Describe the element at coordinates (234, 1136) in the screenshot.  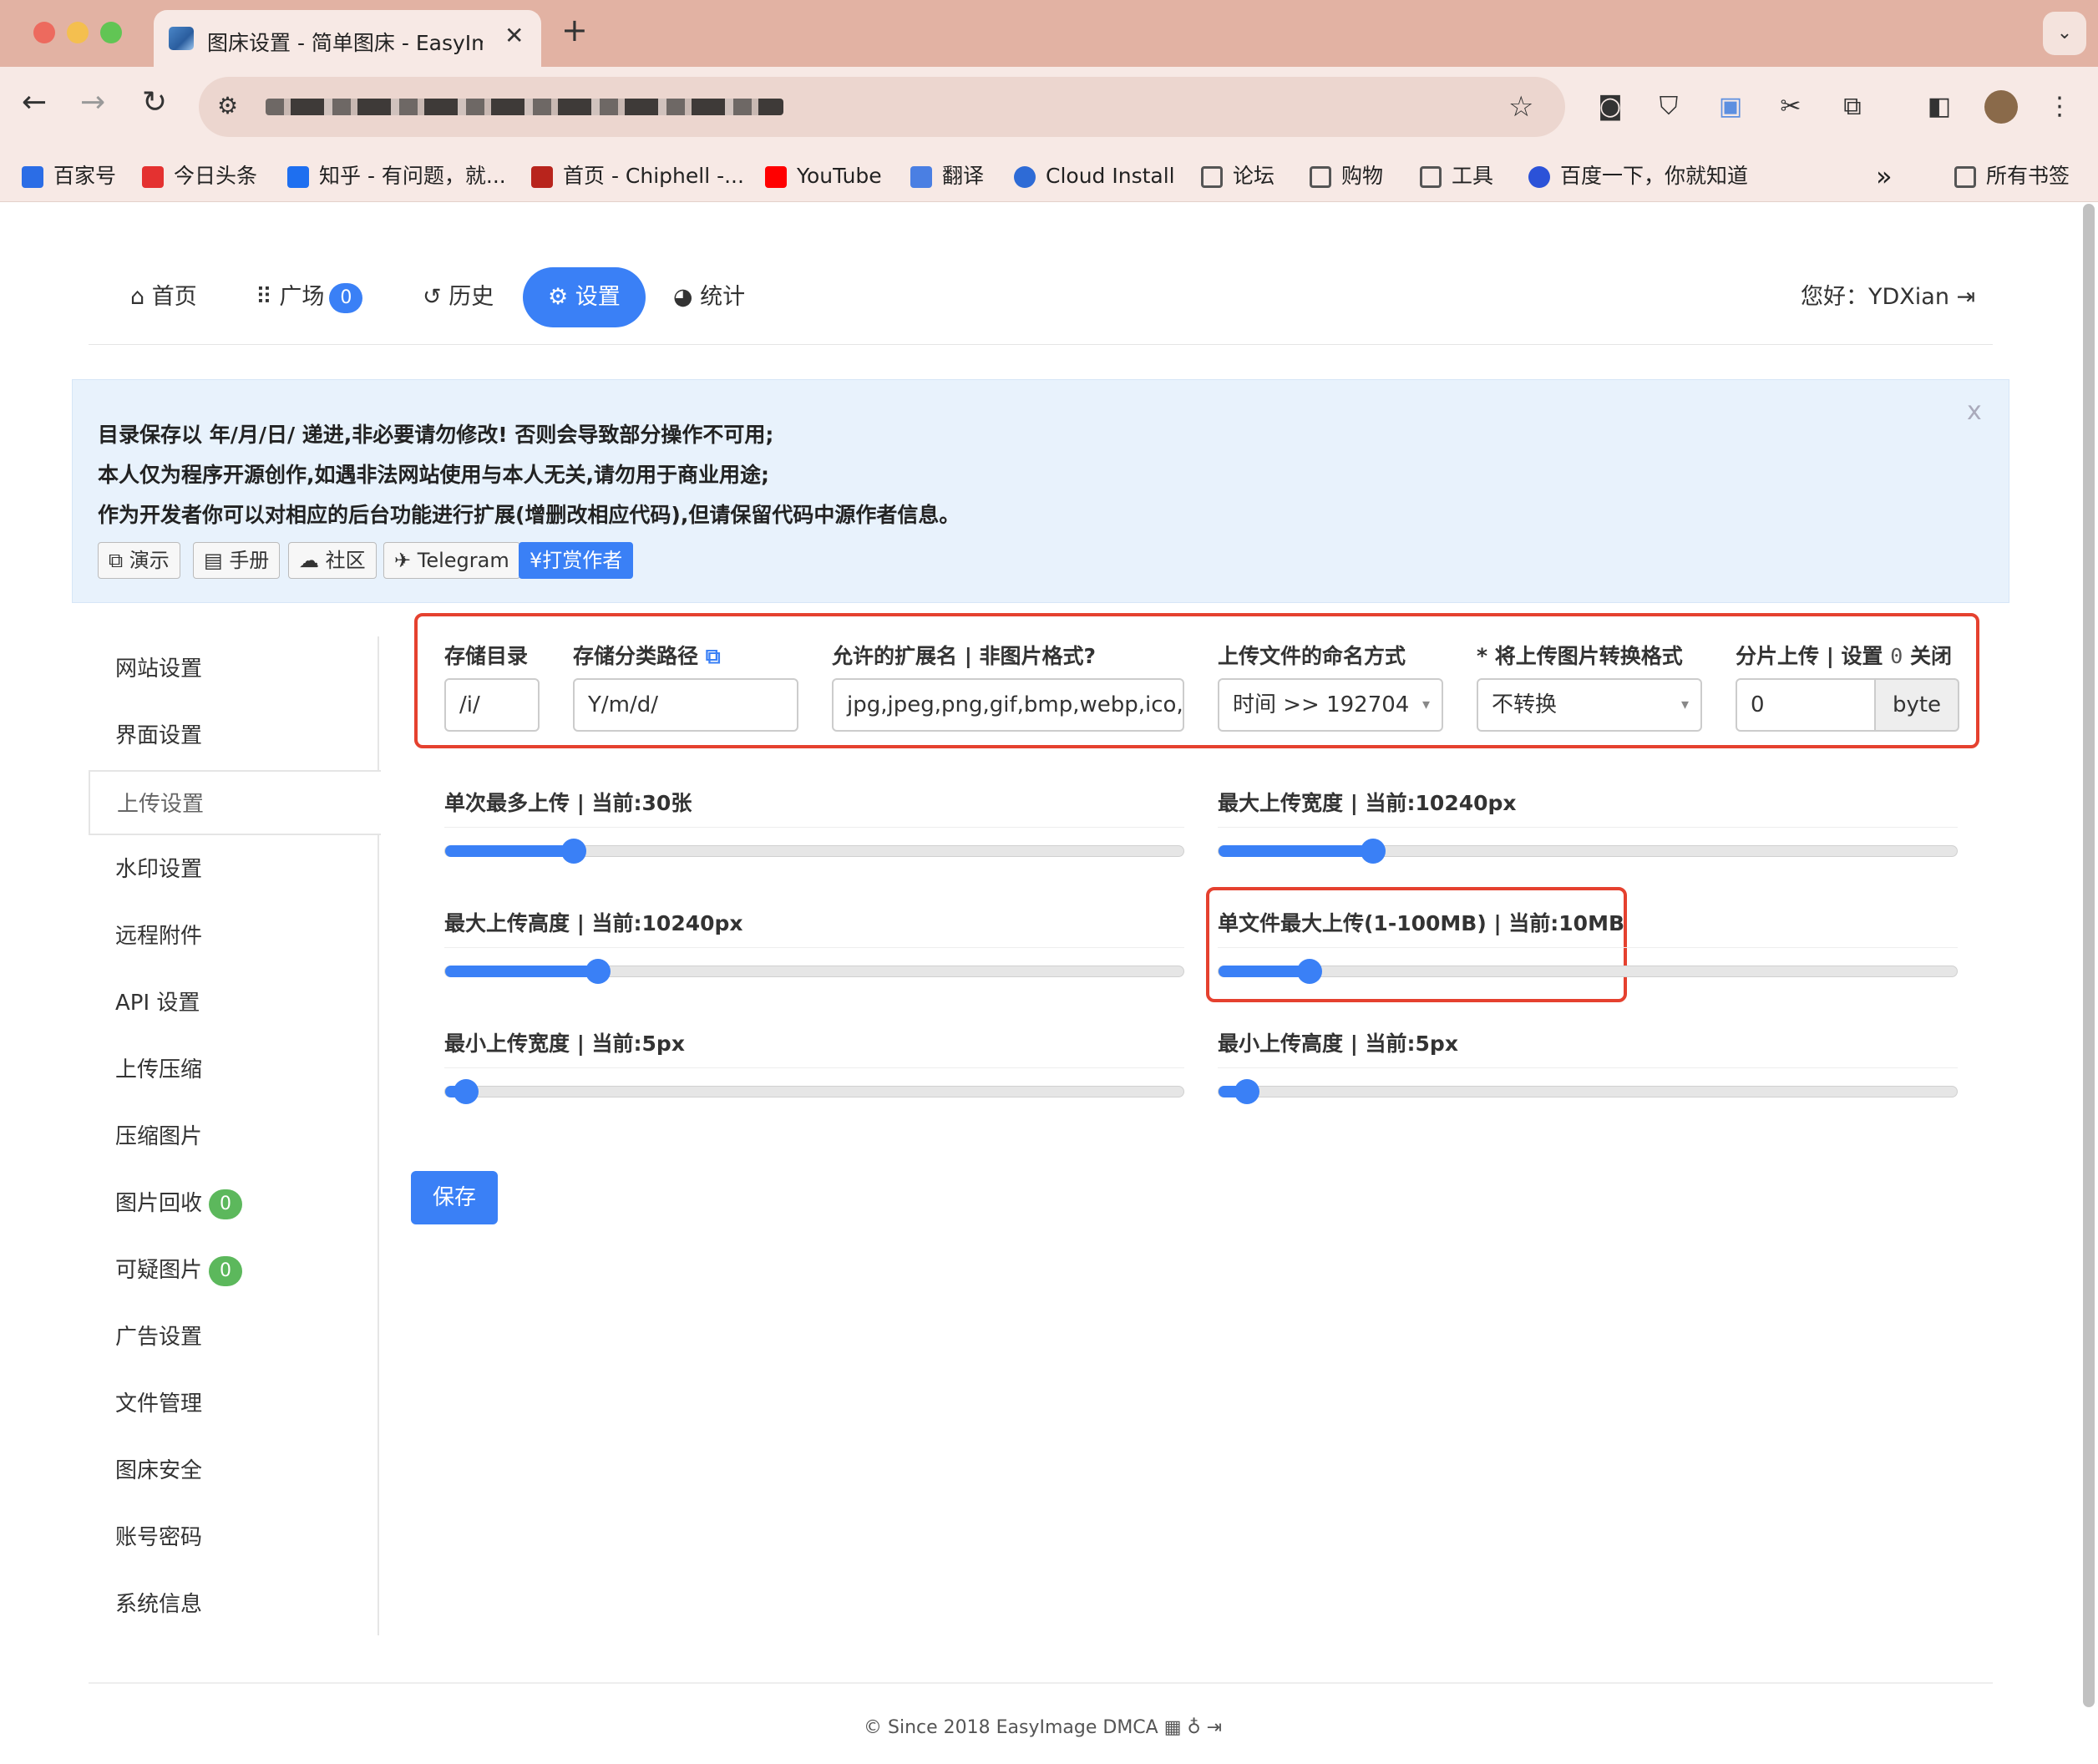
I see `sidebar-item-compress-images: 压缩图片` at that location.